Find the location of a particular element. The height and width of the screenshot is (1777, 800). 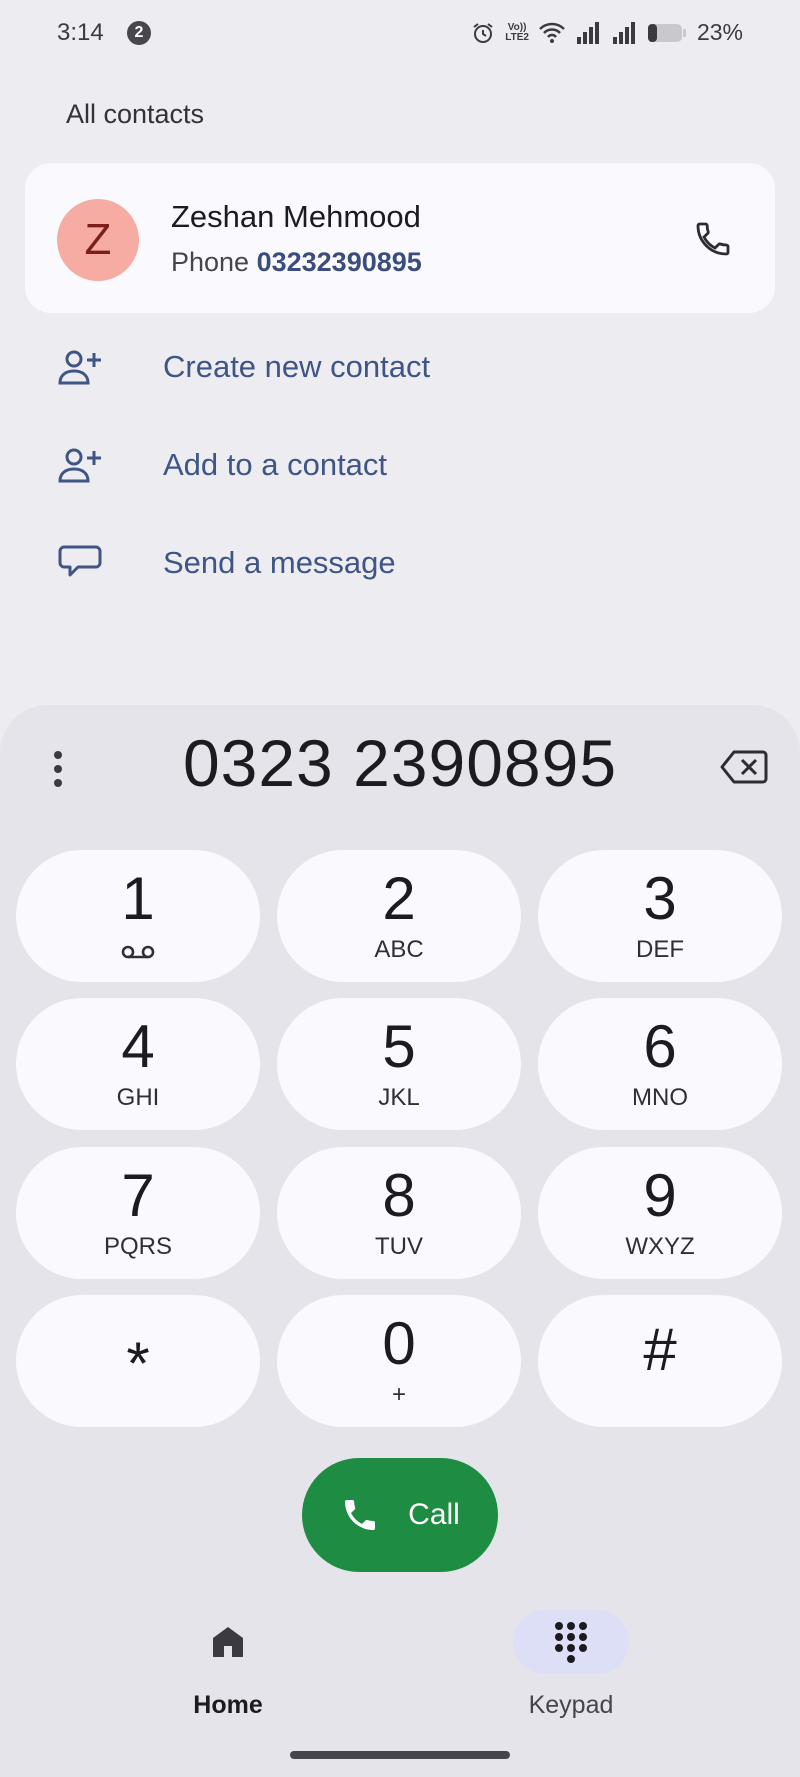

key-star: * is located at coordinates (138, 1361).